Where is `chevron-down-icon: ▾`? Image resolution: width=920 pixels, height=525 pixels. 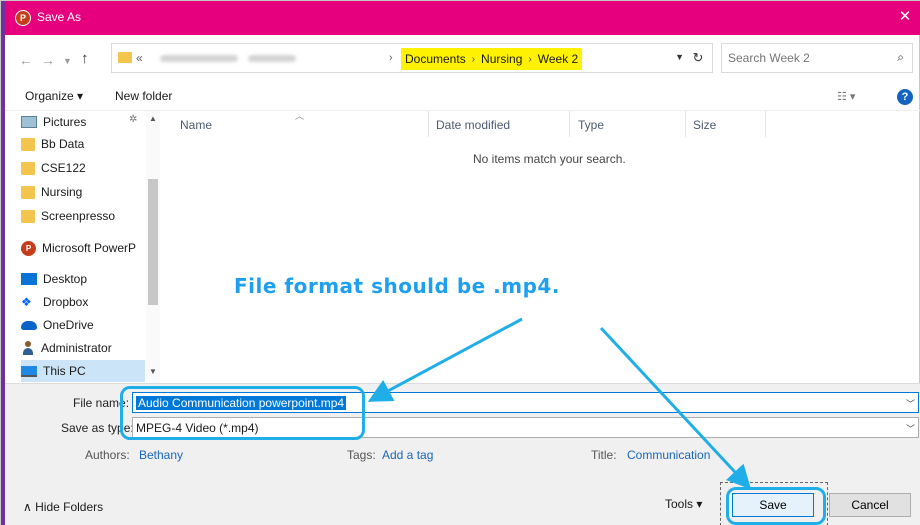 chevron-down-icon: ▾ is located at coordinates (699, 504).